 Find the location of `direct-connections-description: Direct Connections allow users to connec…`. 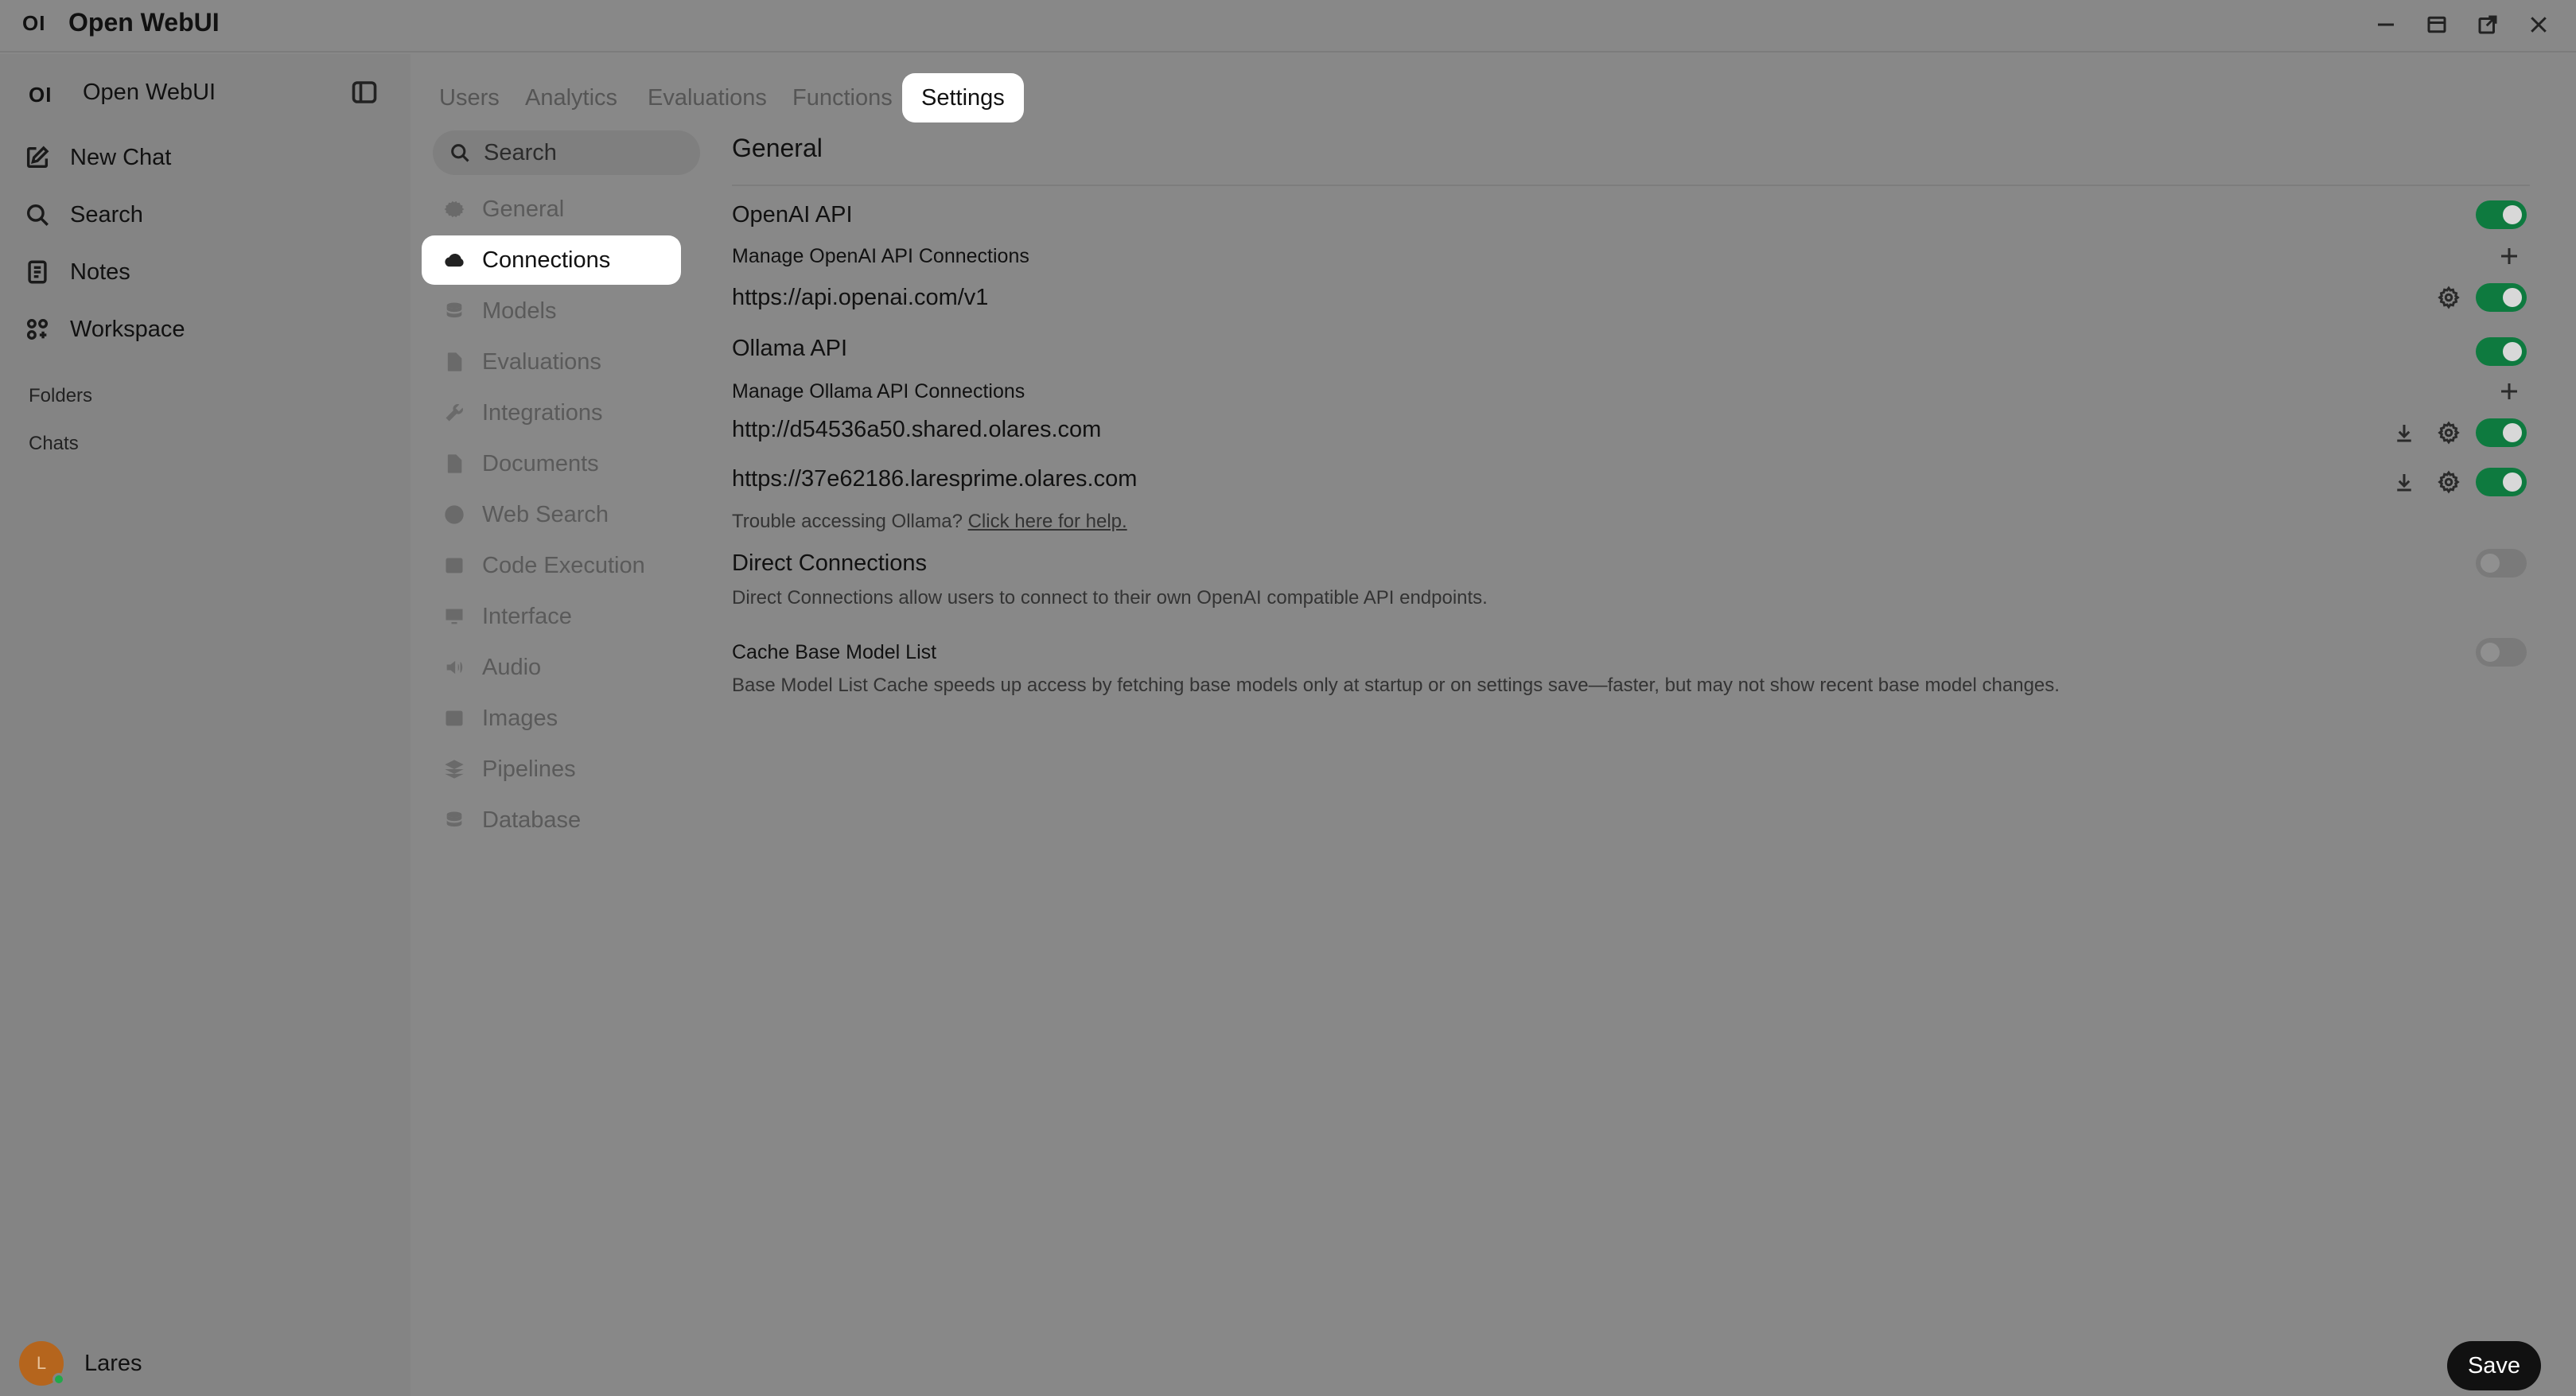

direct-connections-description: Direct Connections allow users to connec… is located at coordinates (1110, 598).